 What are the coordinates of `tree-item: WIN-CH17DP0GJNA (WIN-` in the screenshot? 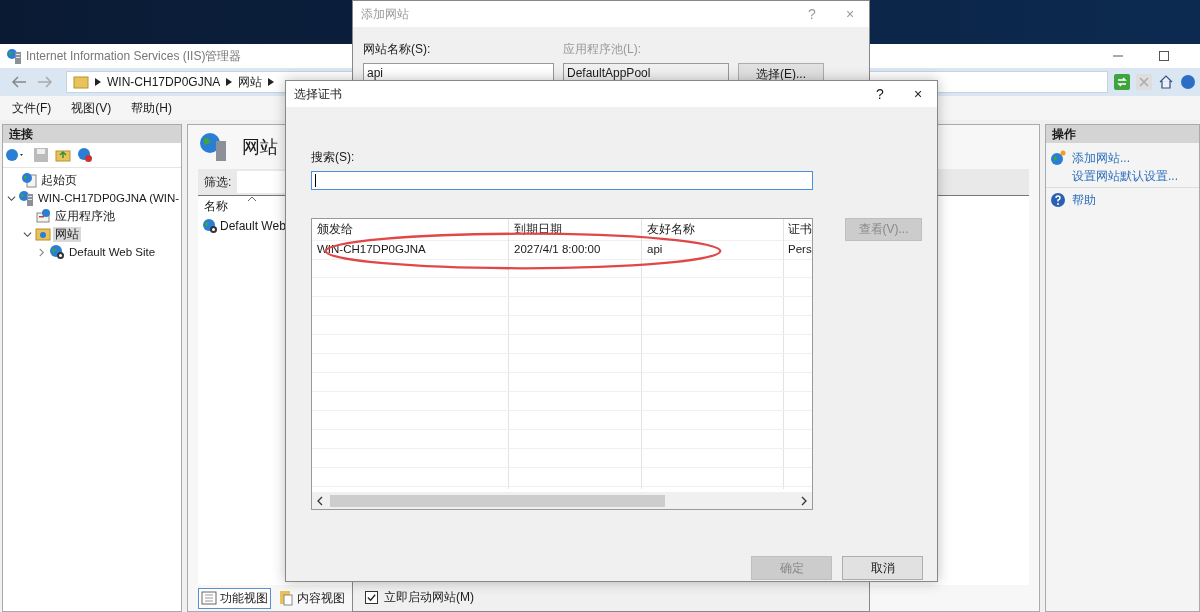 It's located at (109, 198).